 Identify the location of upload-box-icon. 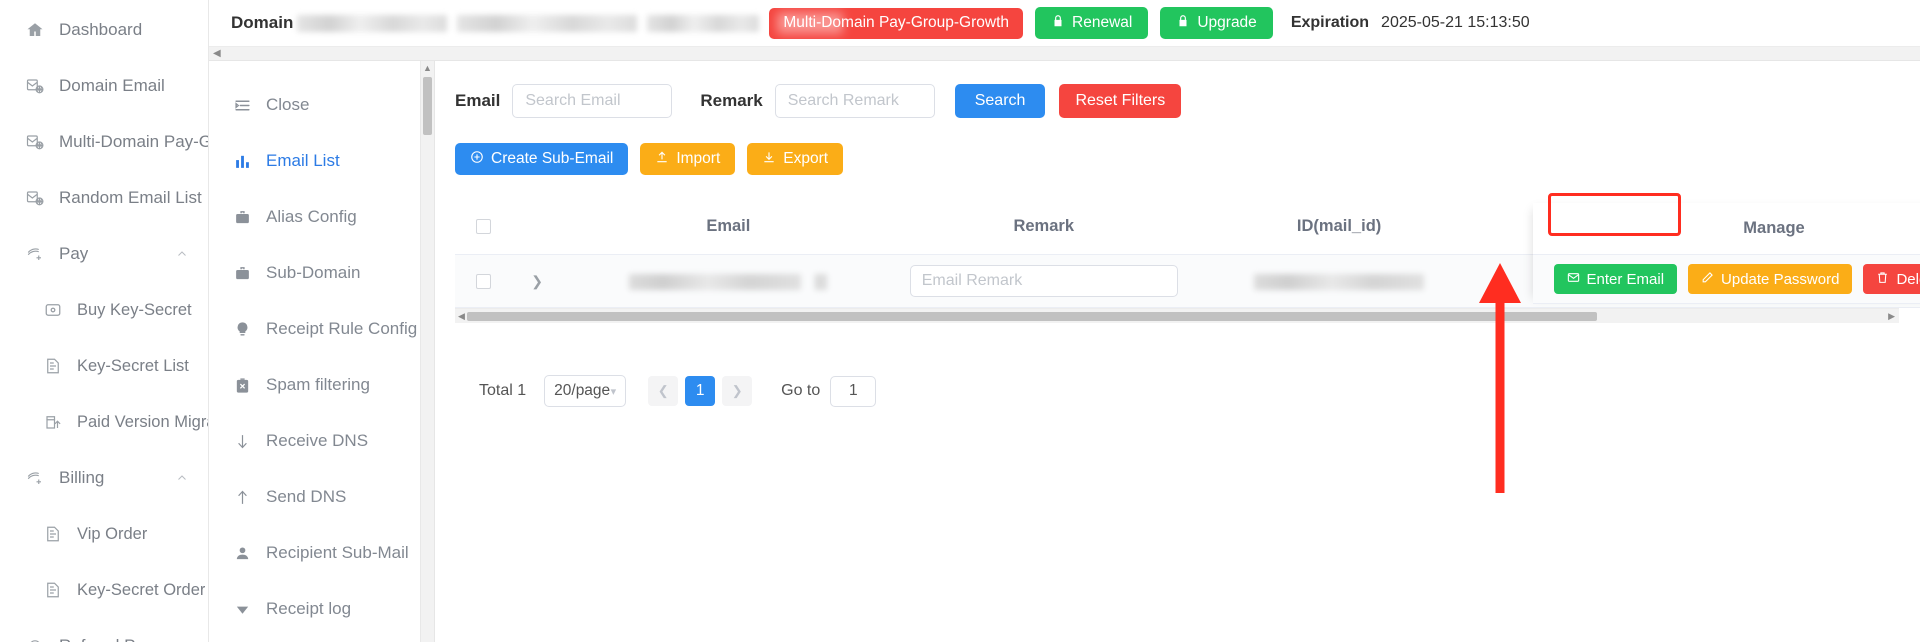
(52, 422).